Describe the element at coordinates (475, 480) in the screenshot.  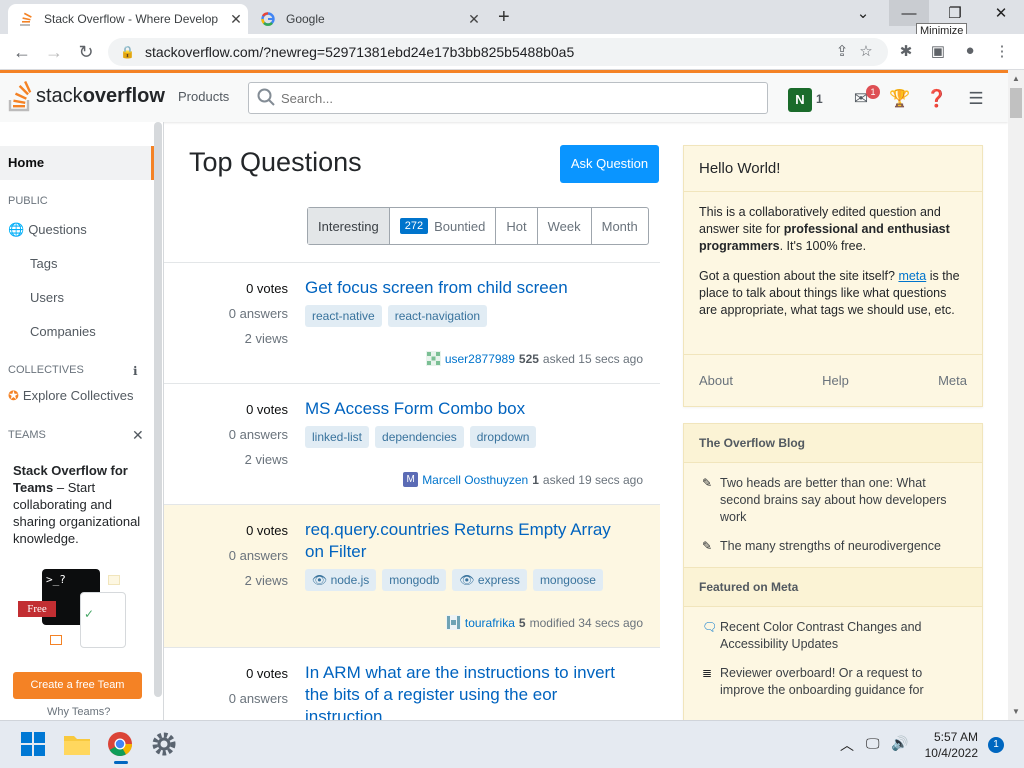
I see `user-link: Marcell Oosthuyzen` at that location.